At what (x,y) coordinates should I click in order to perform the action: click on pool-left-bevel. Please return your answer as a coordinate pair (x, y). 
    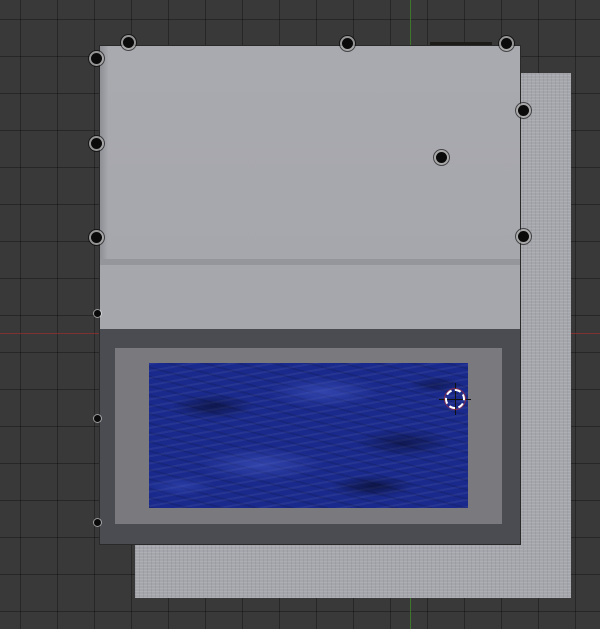
    Looking at the image, I should click on (104, 154).